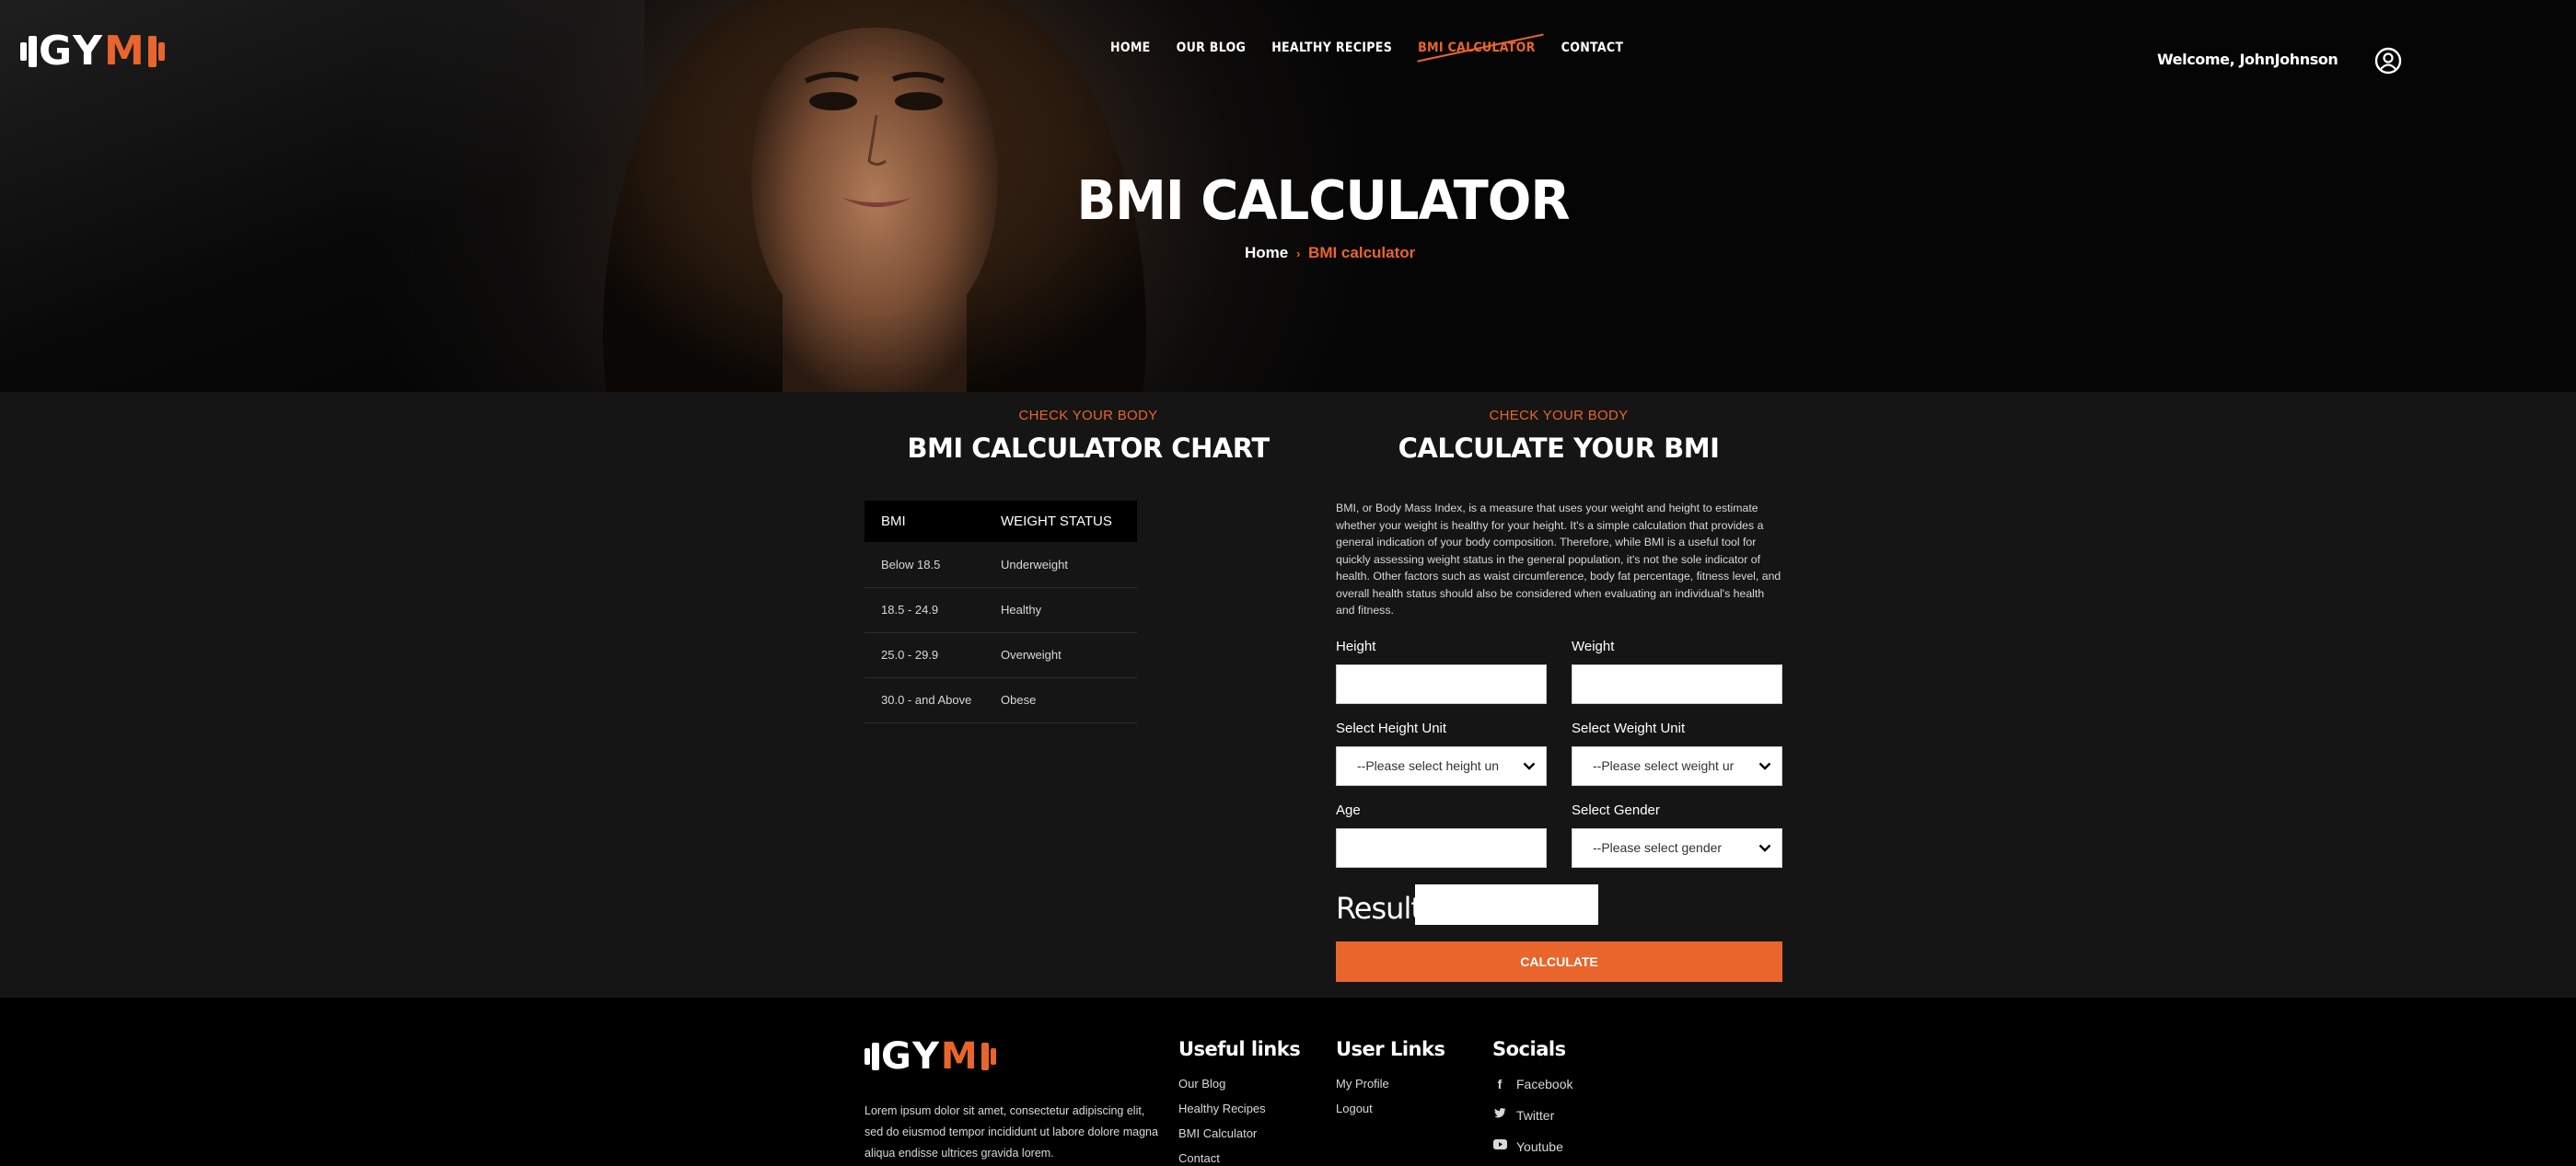  I want to click on breadcrumb-current: BMI calculator, so click(1362, 252).